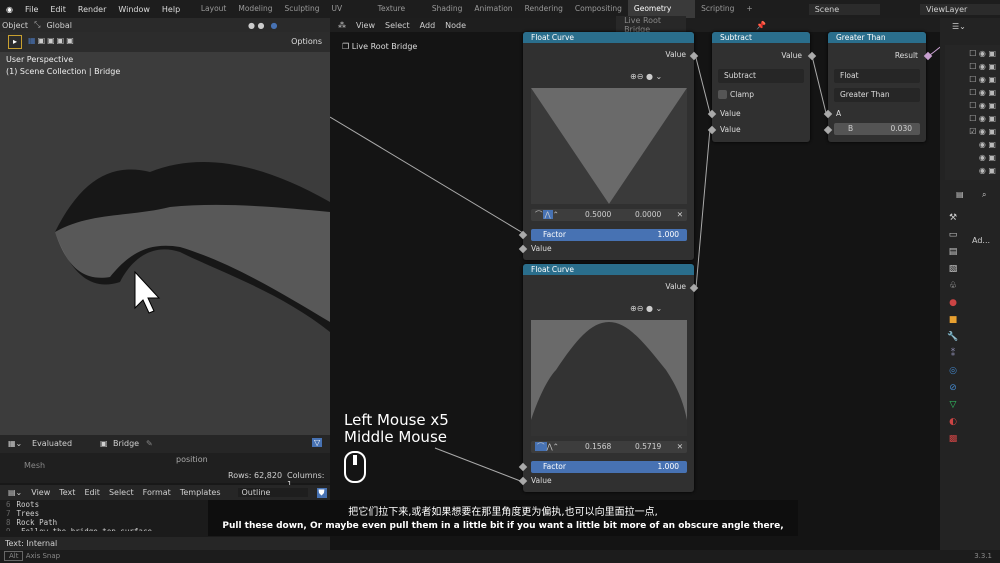  I want to click on outliner-filter-icon: ☰⌄, so click(959, 26).